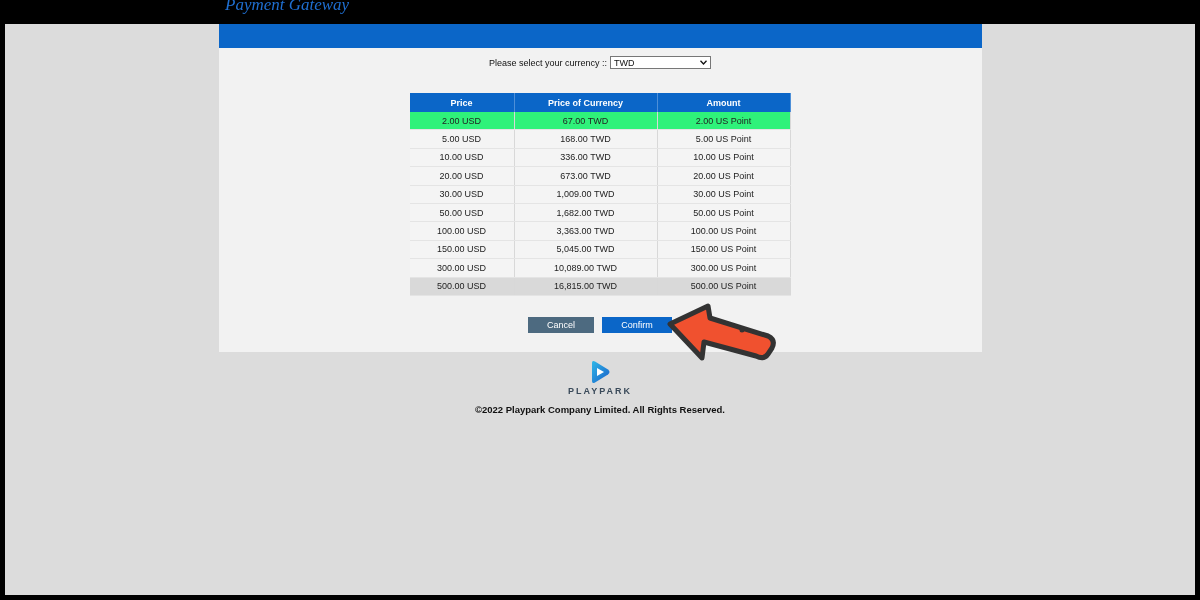 The image size is (1200, 600). Describe the element at coordinates (585, 121) in the screenshot. I see `table-cell: 67.00 TWD` at that location.